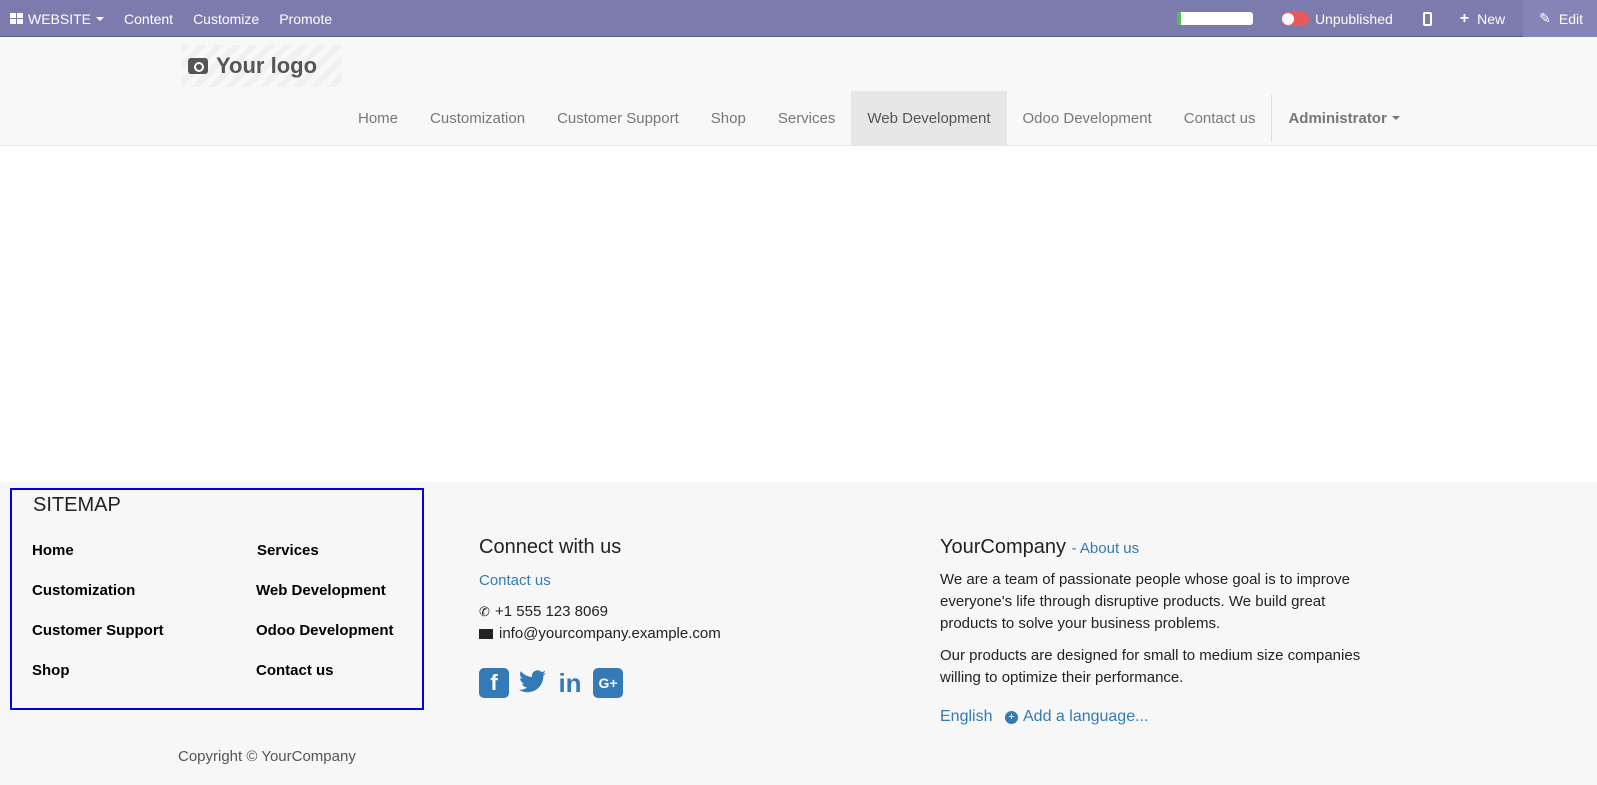  I want to click on google-plus-icon: G+, so click(608, 683).